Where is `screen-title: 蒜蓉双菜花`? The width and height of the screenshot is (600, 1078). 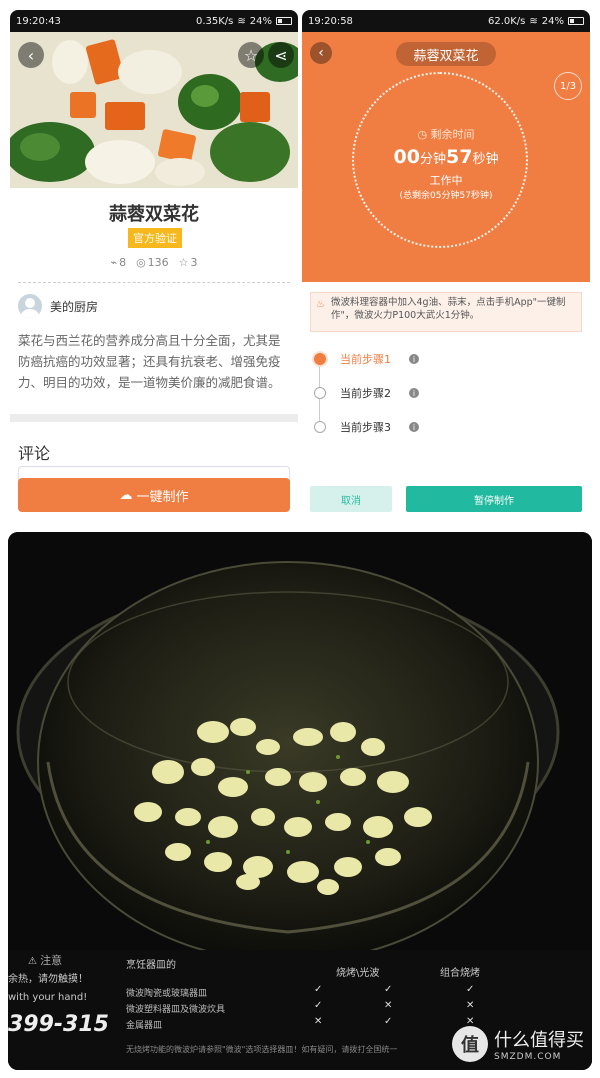
screen-title: 蒜蓉双菜花 is located at coordinates (446, 54).